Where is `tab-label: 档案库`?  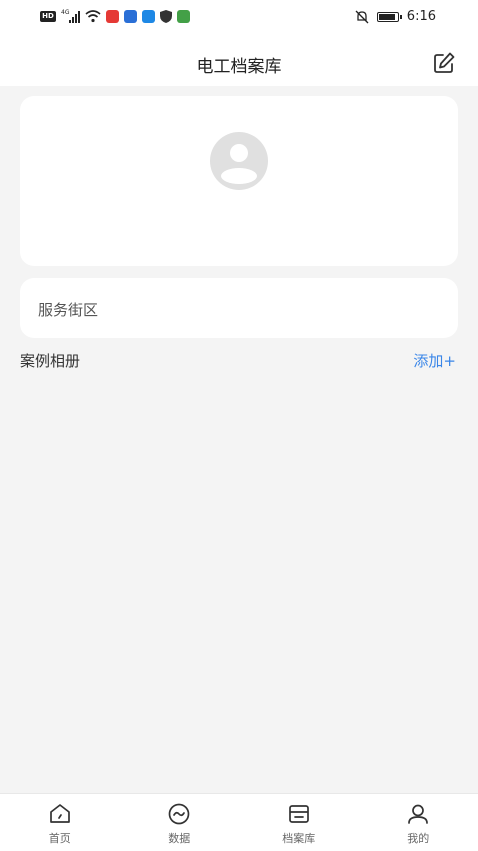
tab-label: 档案库 is located at coordinates (299, 838).